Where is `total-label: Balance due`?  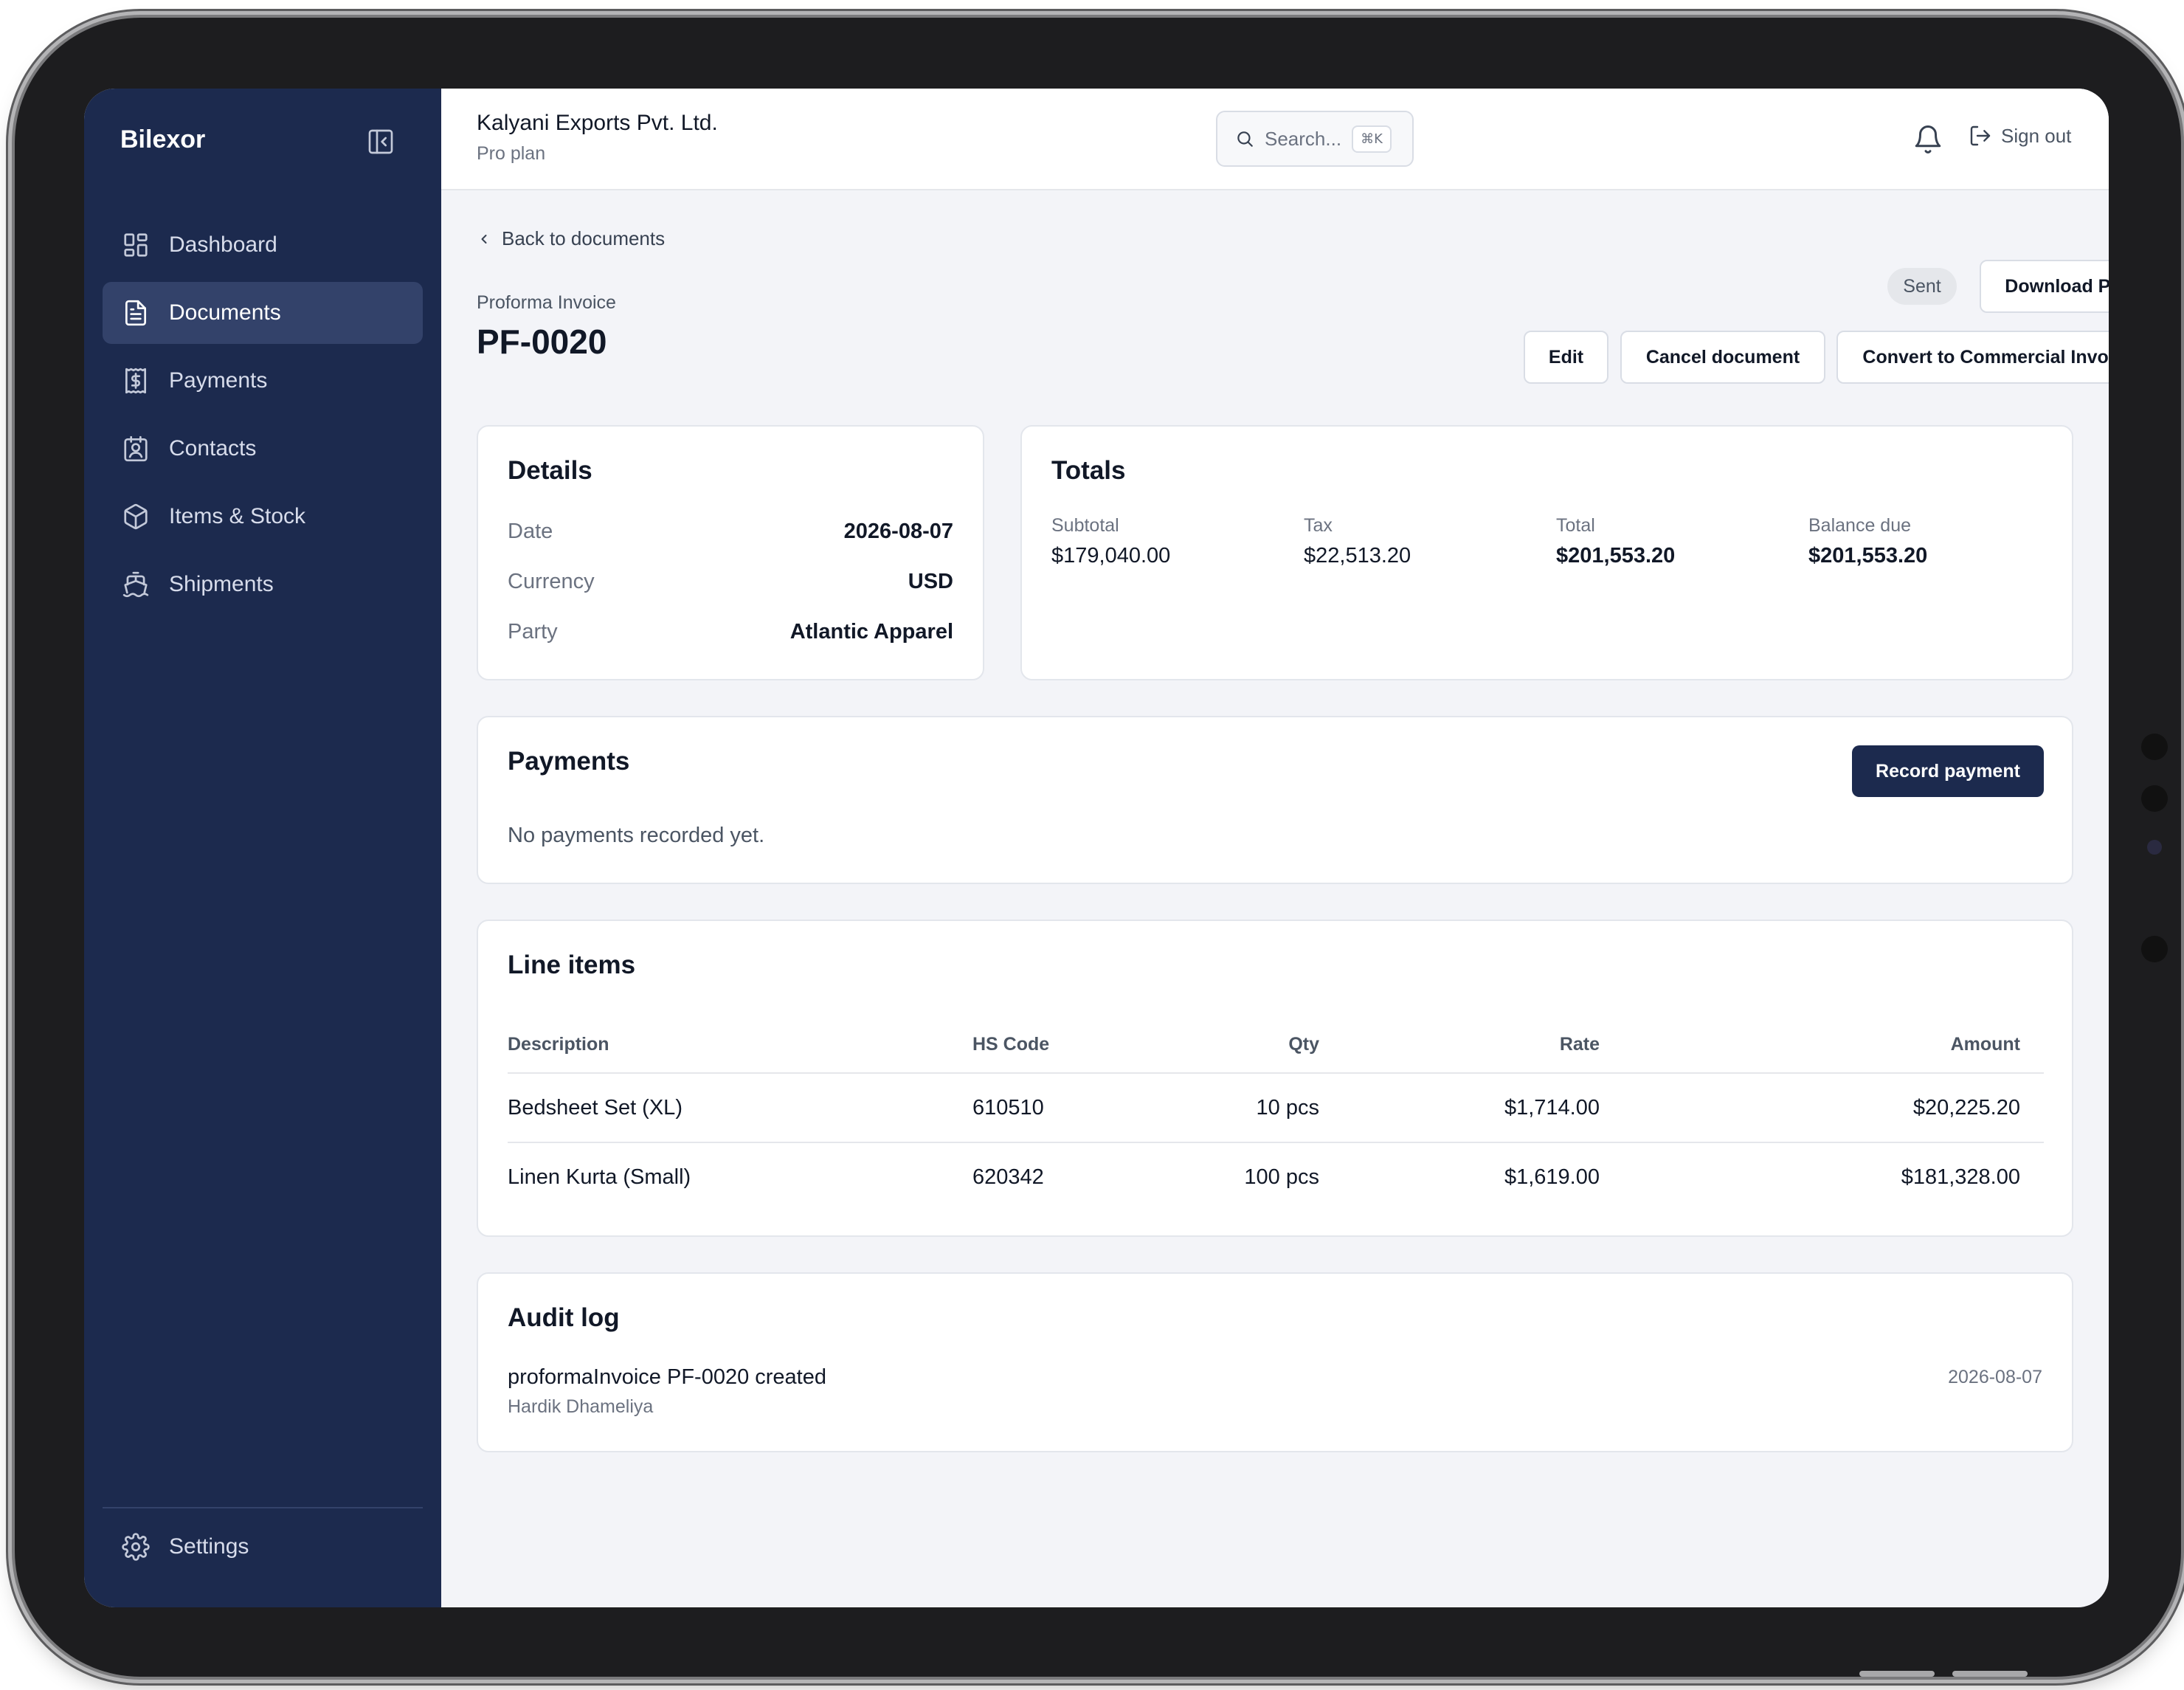 total-label: Balance due is located at coordinates (1860, 526).